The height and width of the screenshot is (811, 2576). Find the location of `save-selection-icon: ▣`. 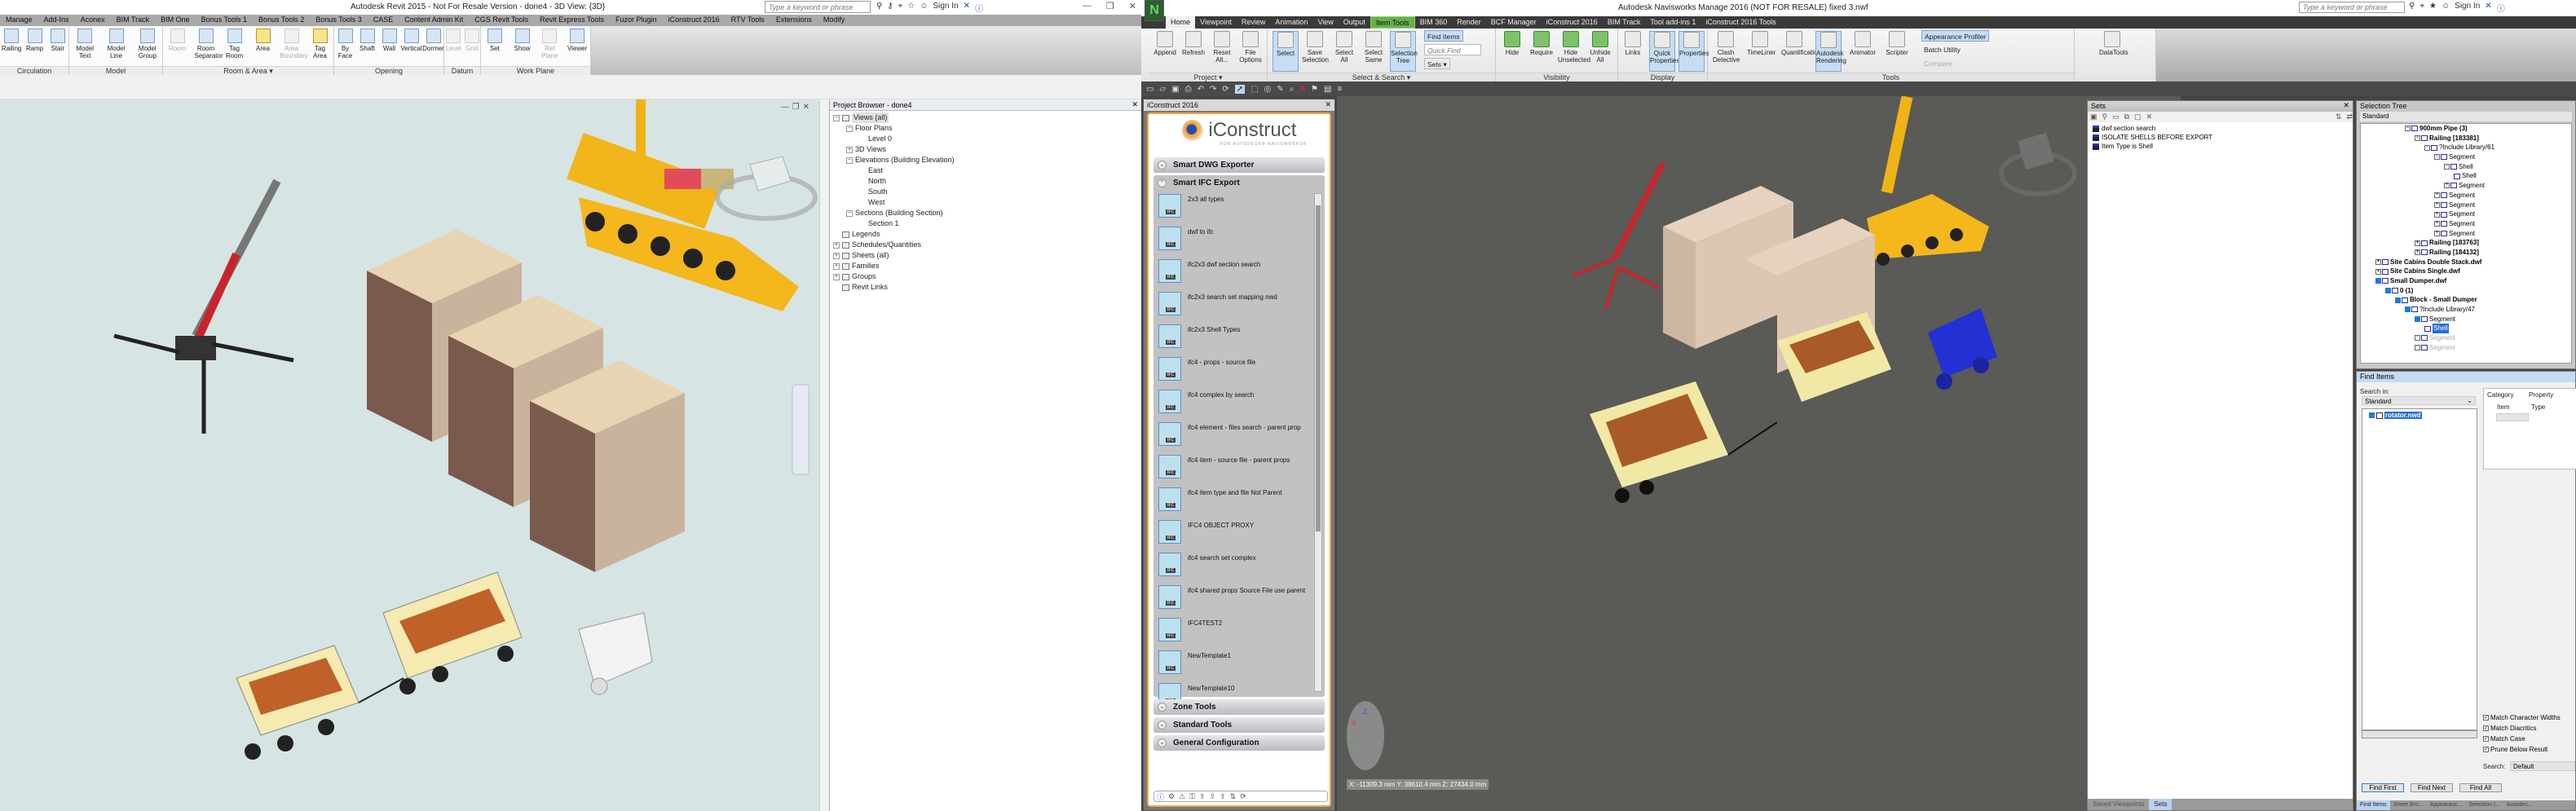

save-selection-icon: ▣ is located at coordinates (2093, 116).